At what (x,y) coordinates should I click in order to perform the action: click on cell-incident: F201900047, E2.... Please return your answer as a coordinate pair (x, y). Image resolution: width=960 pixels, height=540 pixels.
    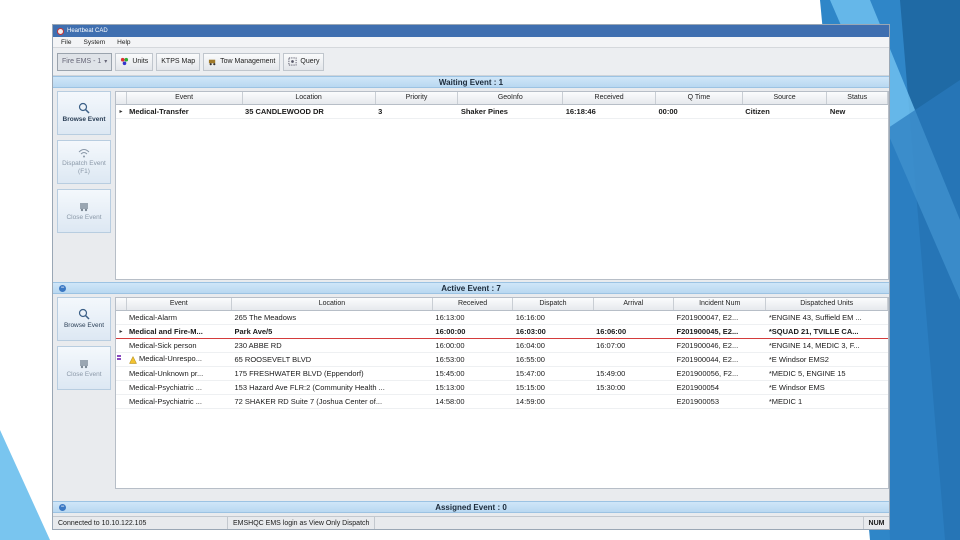
    Looking at the image, I should click on (719, 317).